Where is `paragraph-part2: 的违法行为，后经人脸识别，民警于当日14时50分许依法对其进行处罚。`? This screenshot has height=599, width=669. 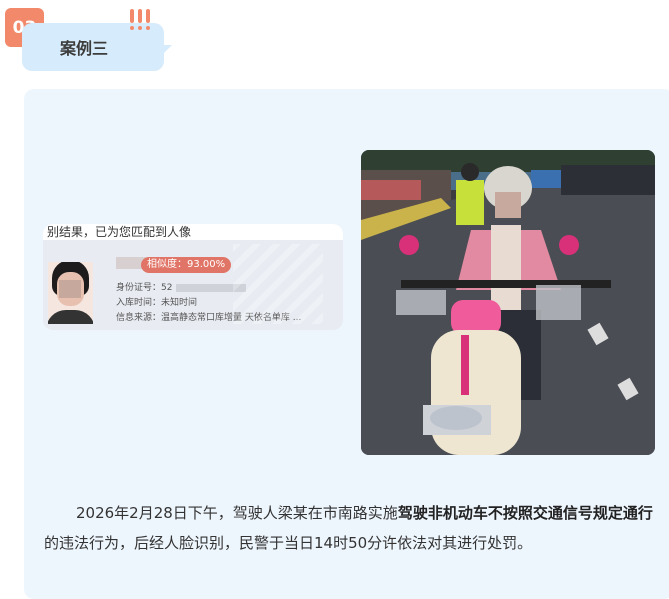
paragraph-part2: 的违法行为，后经人脸识别，民警于当日14时50分许依法对其进行处罚。 is located at coordinates (288, 543).